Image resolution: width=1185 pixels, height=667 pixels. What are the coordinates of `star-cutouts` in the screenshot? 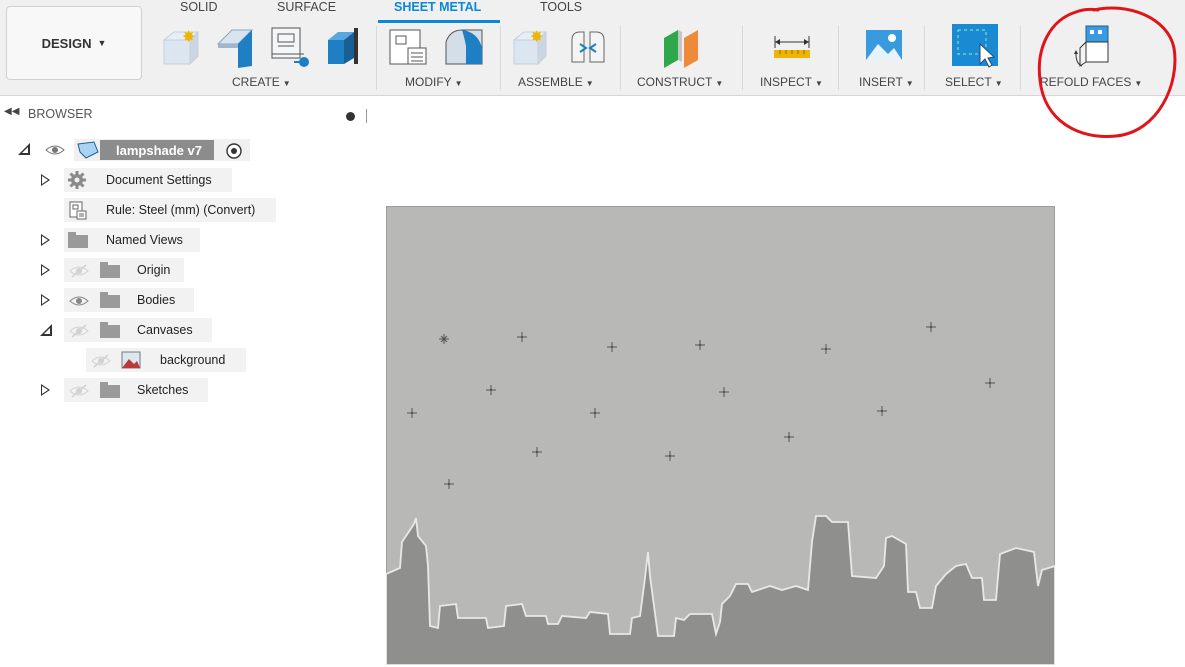 It's located at (701, 405).